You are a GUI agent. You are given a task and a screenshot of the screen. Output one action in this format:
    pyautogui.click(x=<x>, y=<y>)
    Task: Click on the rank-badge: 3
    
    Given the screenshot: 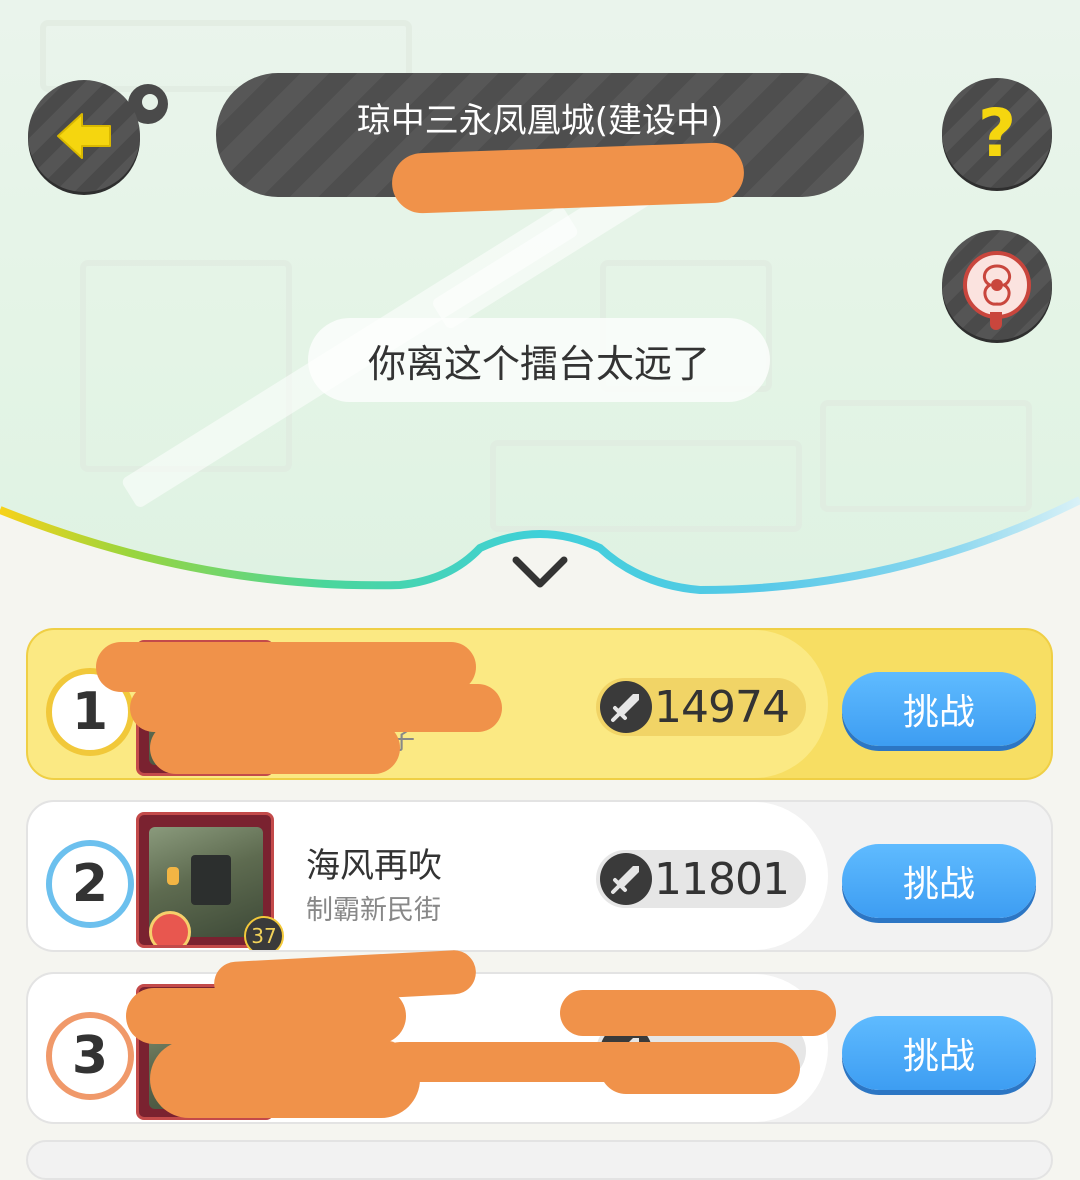 What is the action you would take?
    pyautogui.click(x=90, y=1056)
    